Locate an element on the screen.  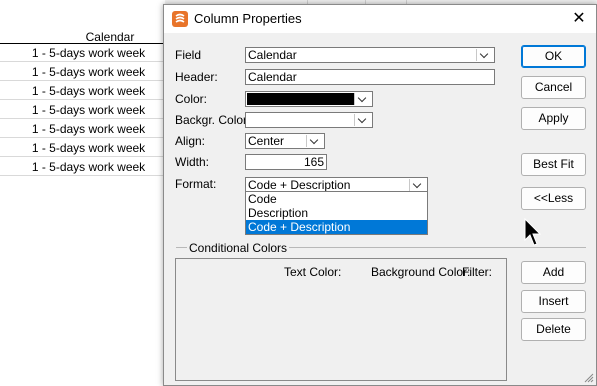
conditional-colors-title: Conditional Colors is located at coordinates (238, 248).